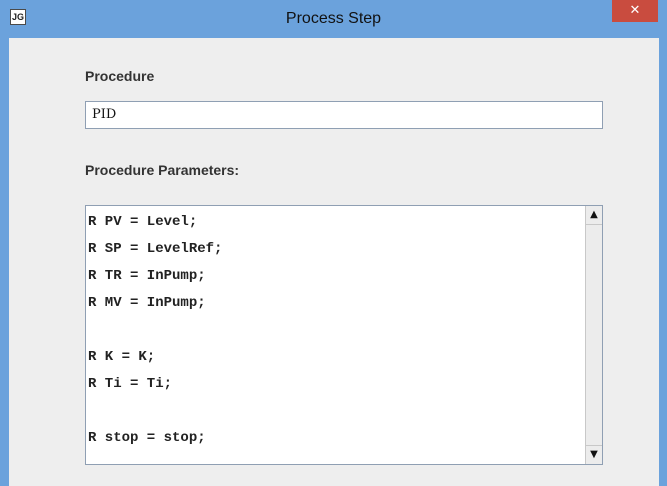 The image size is (667, 486). What do you see at coordinates (593, 335) in the screenshot?
I see `vertical-scrollbar: ▲ ▼` at bounding box center [593, 335].